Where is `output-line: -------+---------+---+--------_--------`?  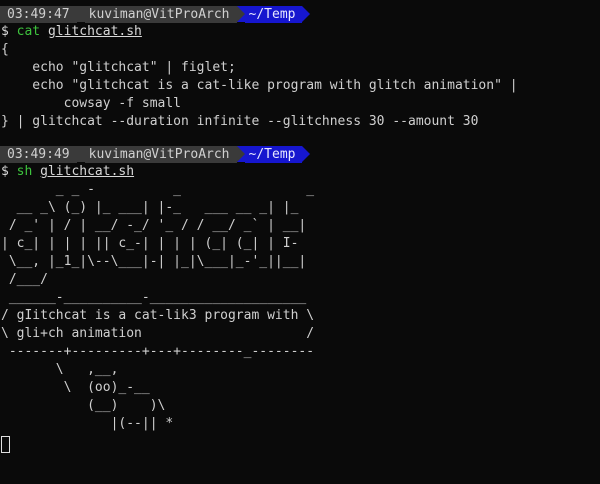 output-line: -------+---------+---+--------_-------- is located at coordinates (158, 351).